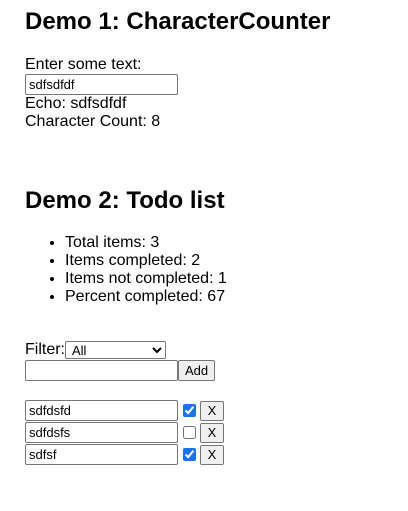 This screenshot has height=511, width=408. Describe the element at coordinates (115, 350) in the screenshot. I see `filter-select: All` at that location.